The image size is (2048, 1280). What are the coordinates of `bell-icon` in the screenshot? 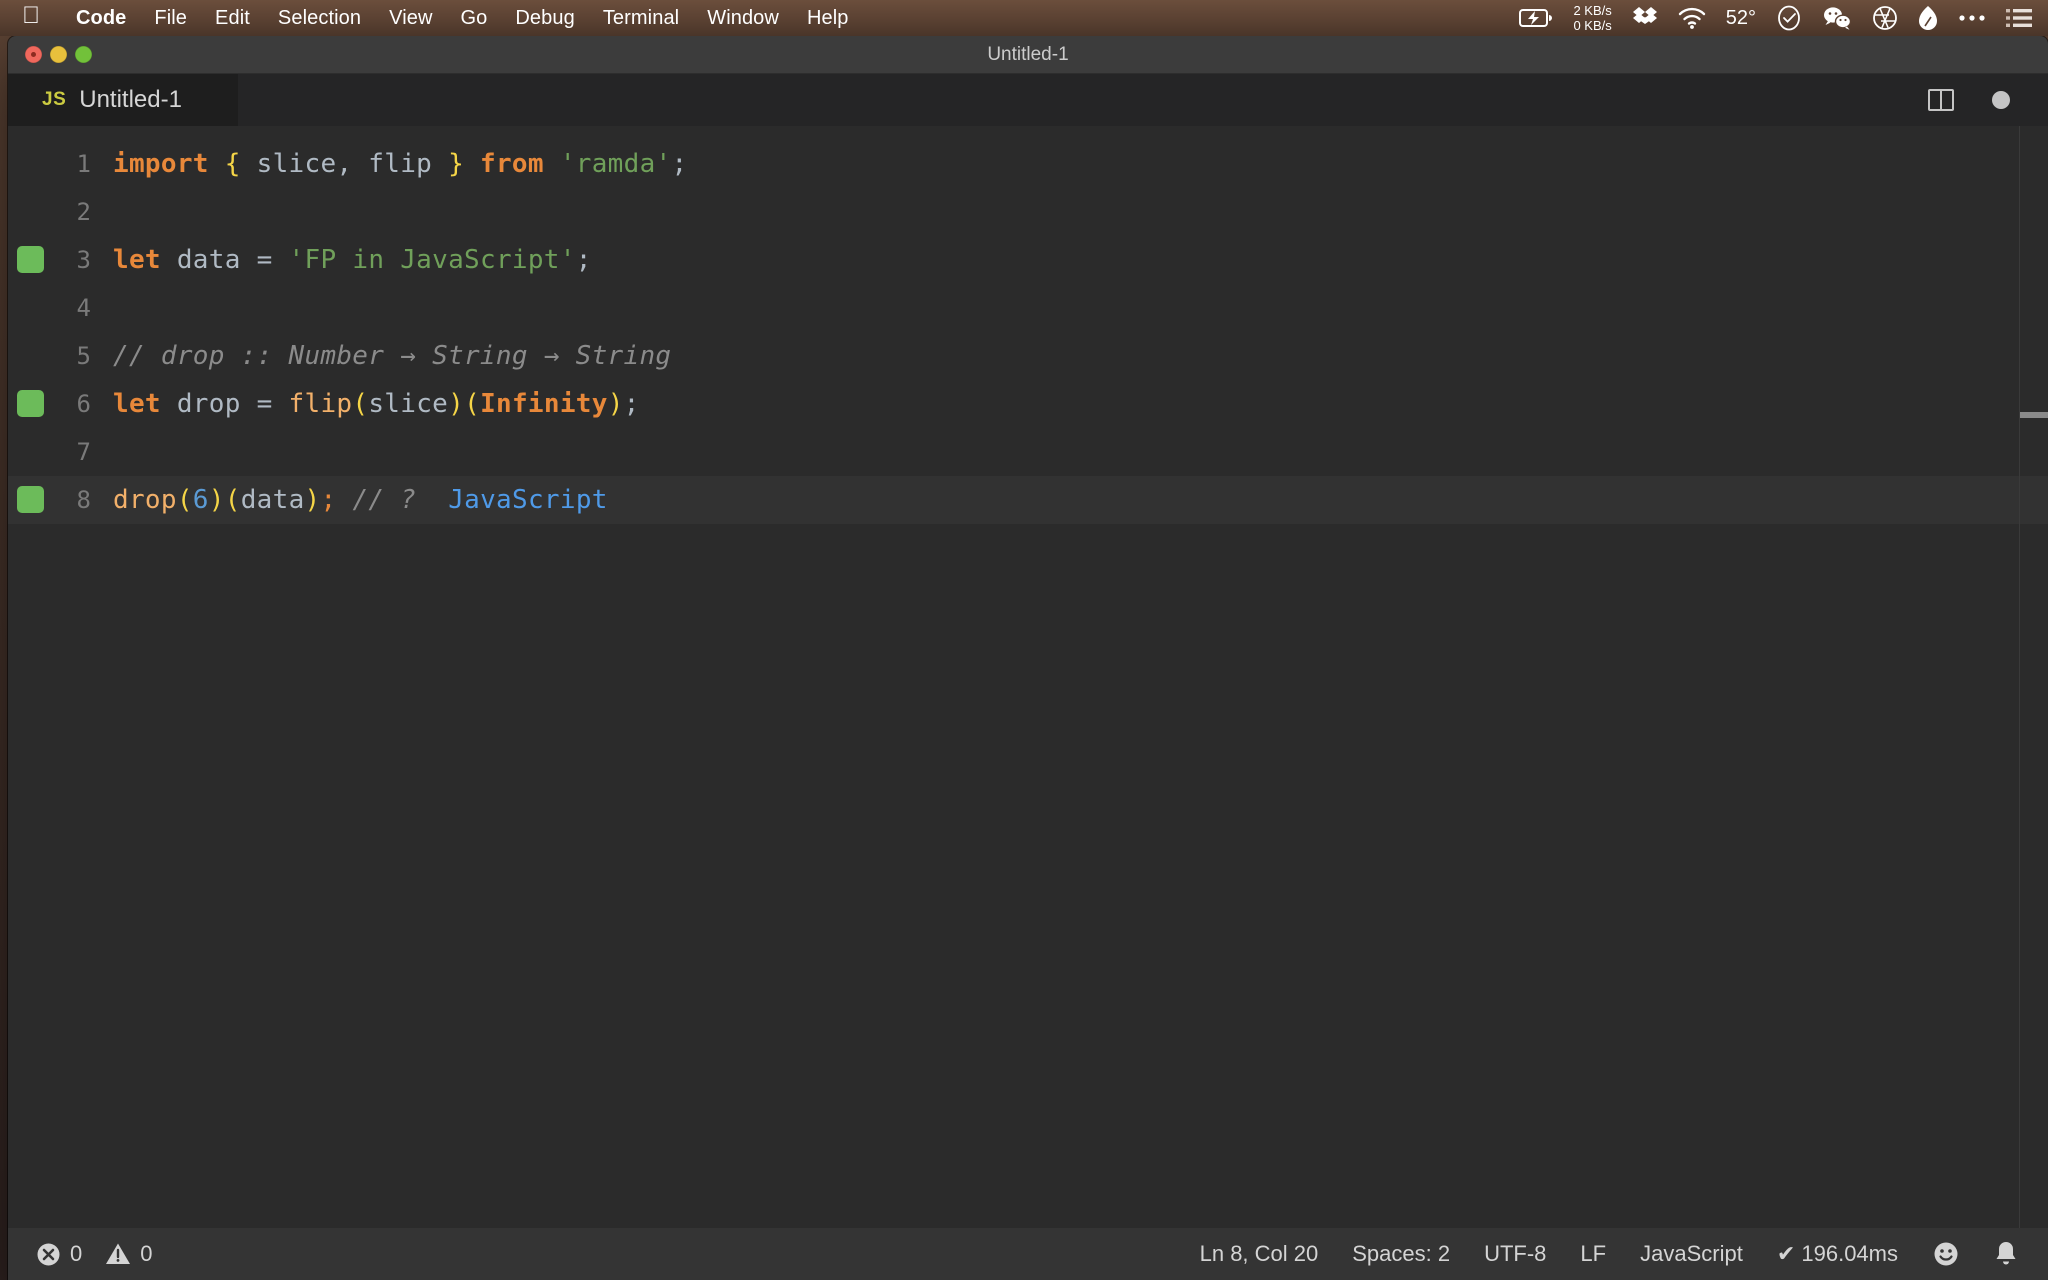 It's located at (2006, 1254).